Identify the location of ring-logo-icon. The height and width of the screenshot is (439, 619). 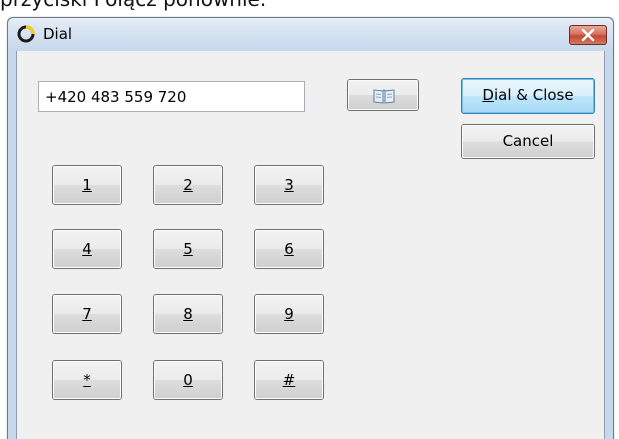
(26, 34).